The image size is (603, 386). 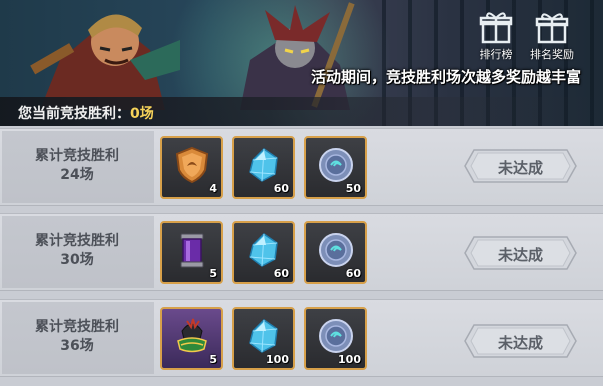 What do you see at coordinates (105, 62) in the screenshot?
I see `hero-warrior-1-illustration` at bounding box center [105, 62].